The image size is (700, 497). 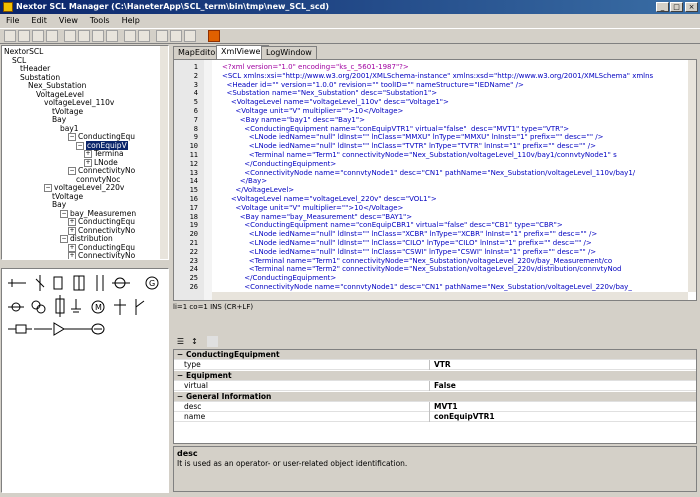 What do you see at coordinates (193, 260) in the screenshot?
I see `line-number: 23` at bounding box center [193, 260].